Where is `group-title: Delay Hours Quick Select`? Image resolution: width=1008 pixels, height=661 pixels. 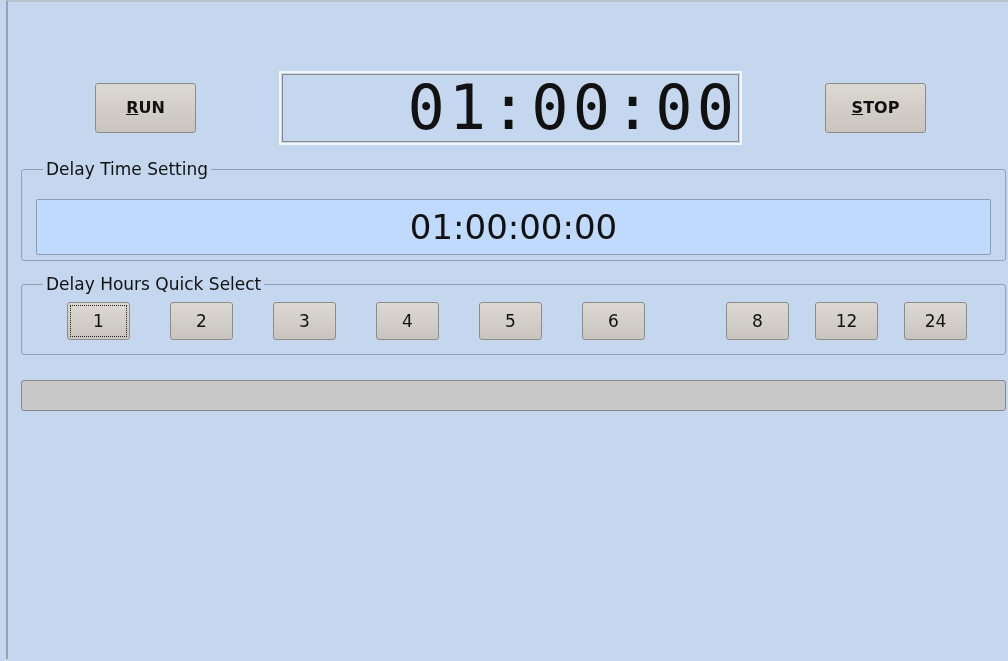
group-title: Delay Hours Quick Select is located at coordinates (154, 284).